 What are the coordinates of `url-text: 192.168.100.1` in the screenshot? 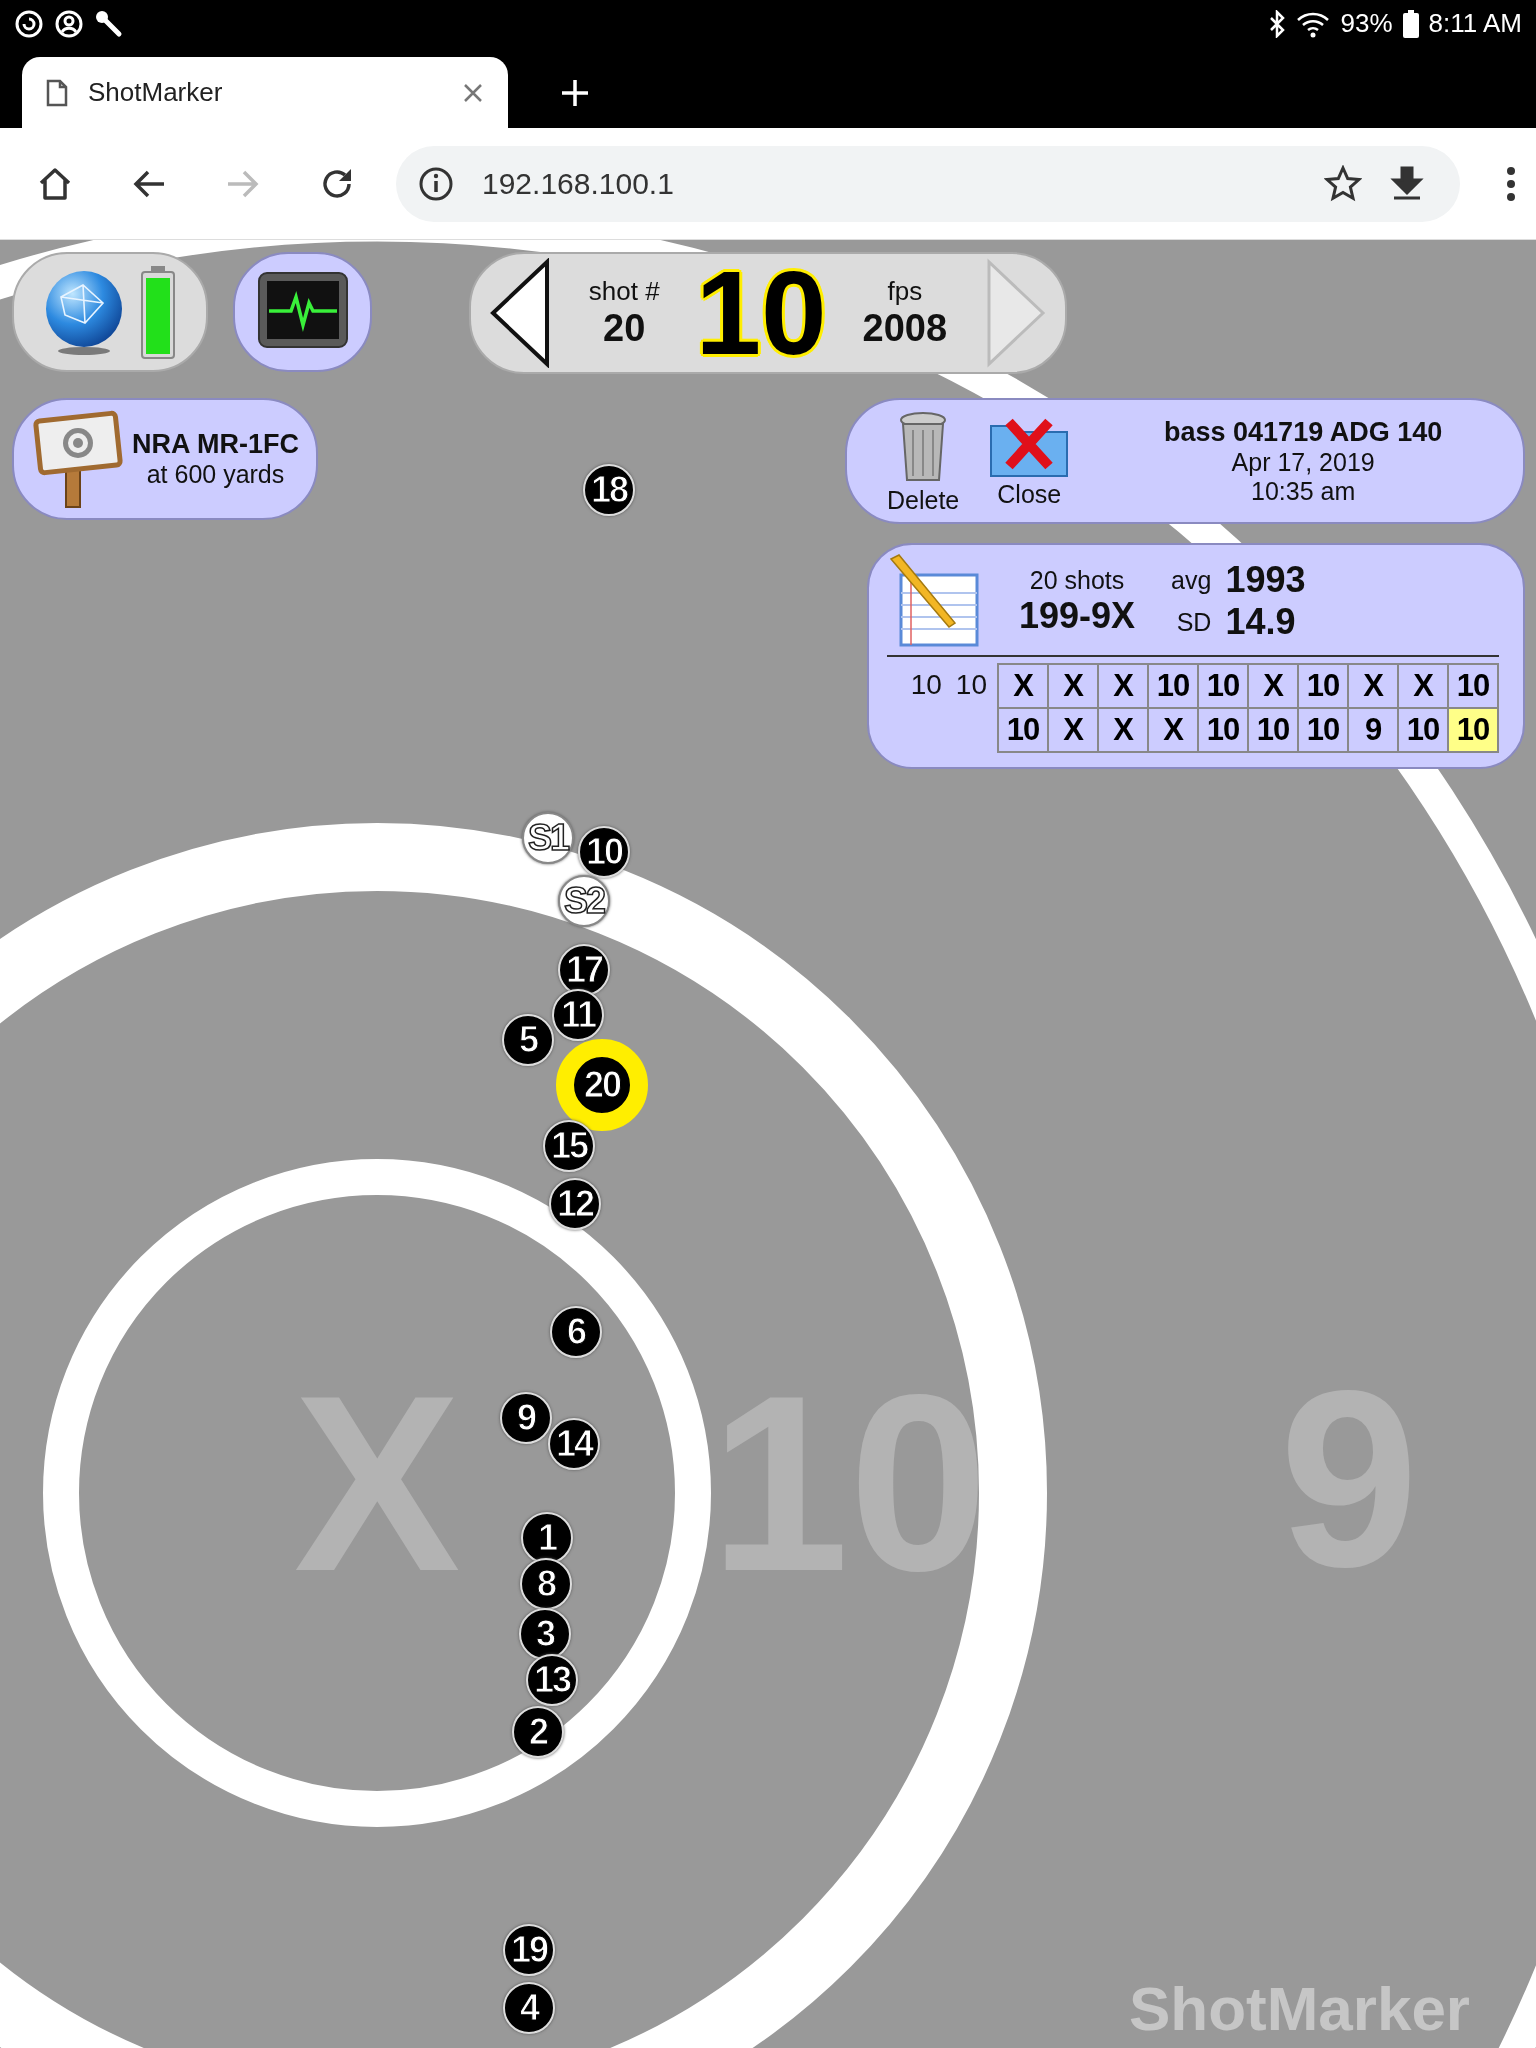 It's located at (578, 183).